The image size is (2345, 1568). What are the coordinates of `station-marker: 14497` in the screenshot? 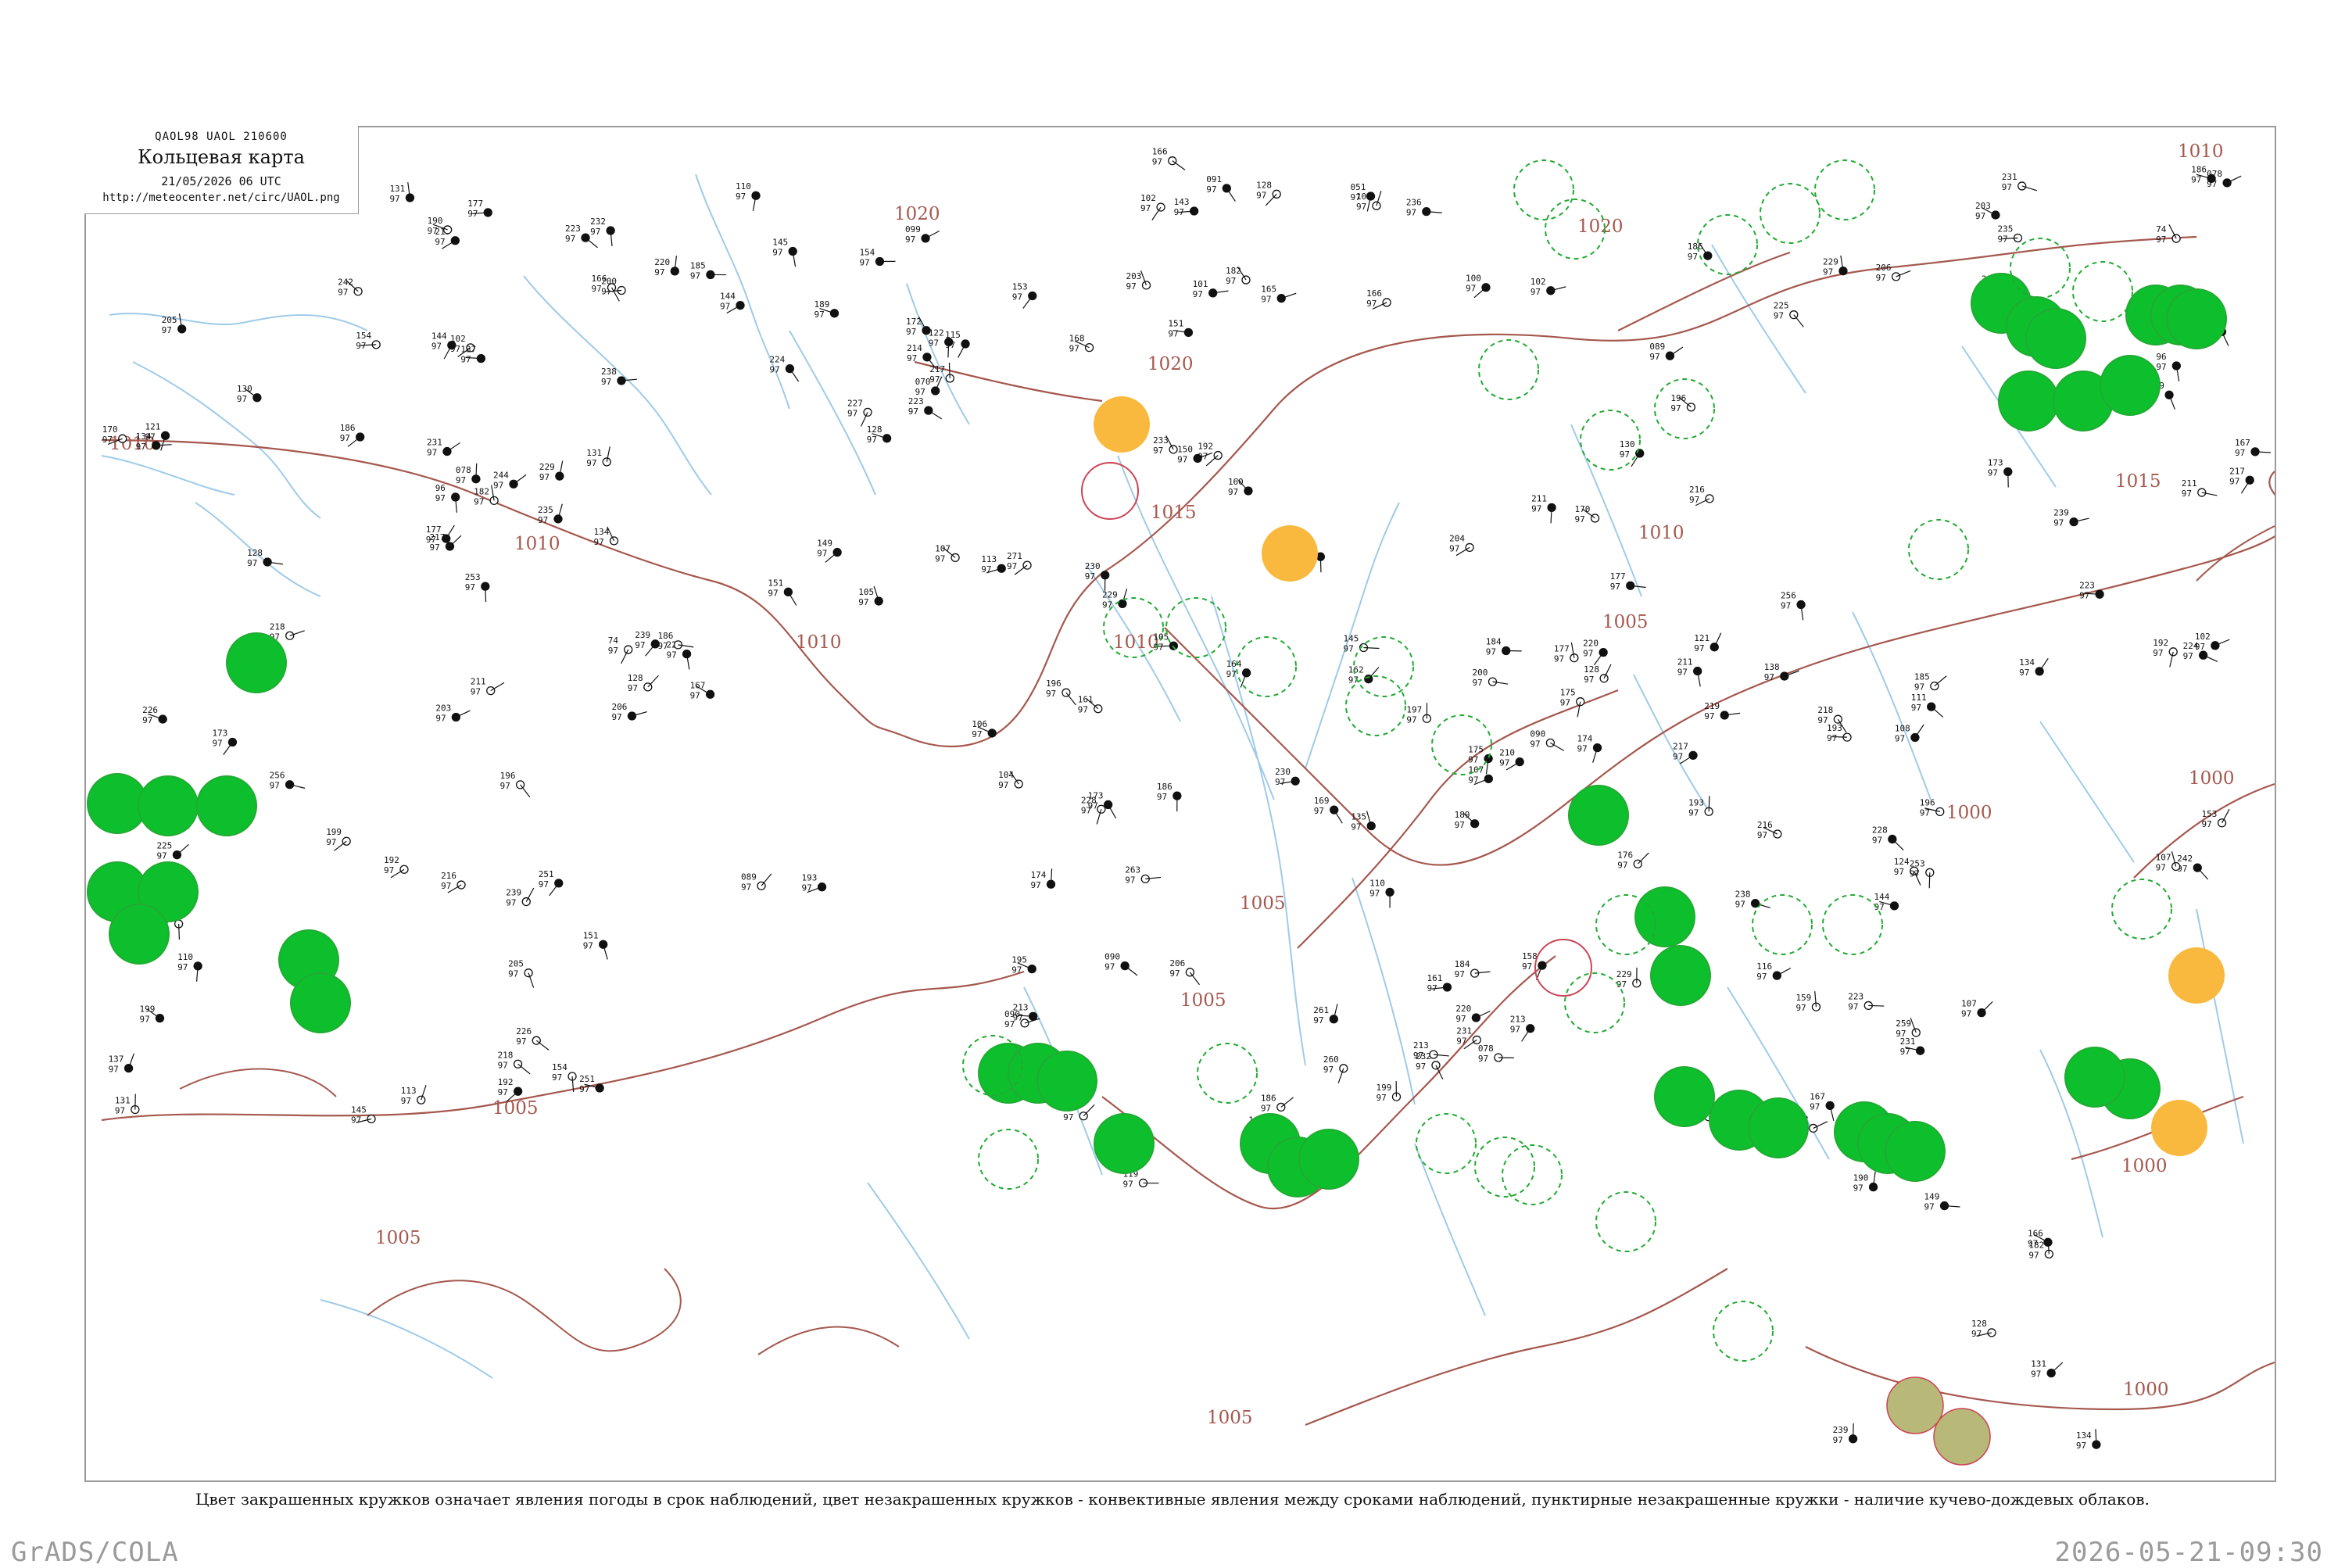 It's located at (1886, 902).